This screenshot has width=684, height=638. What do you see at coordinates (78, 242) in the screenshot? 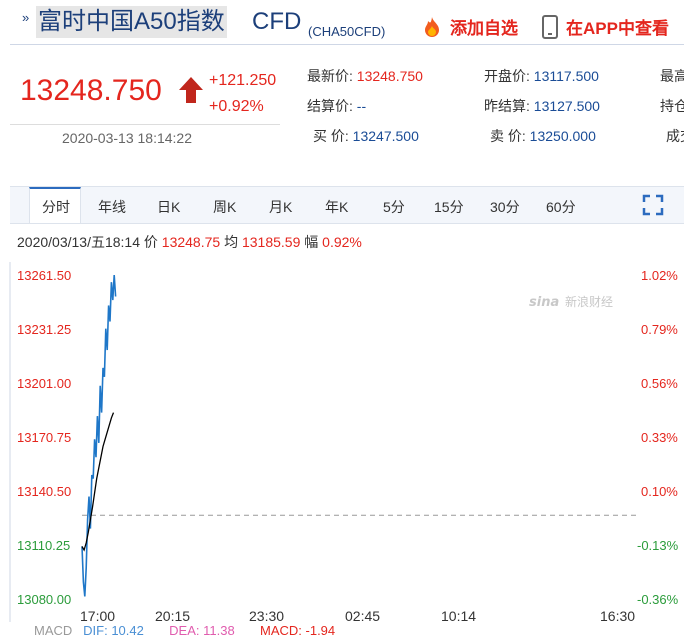
I see `info-date: 2020/03/13/五18:14` at bounding box center [78, 242].